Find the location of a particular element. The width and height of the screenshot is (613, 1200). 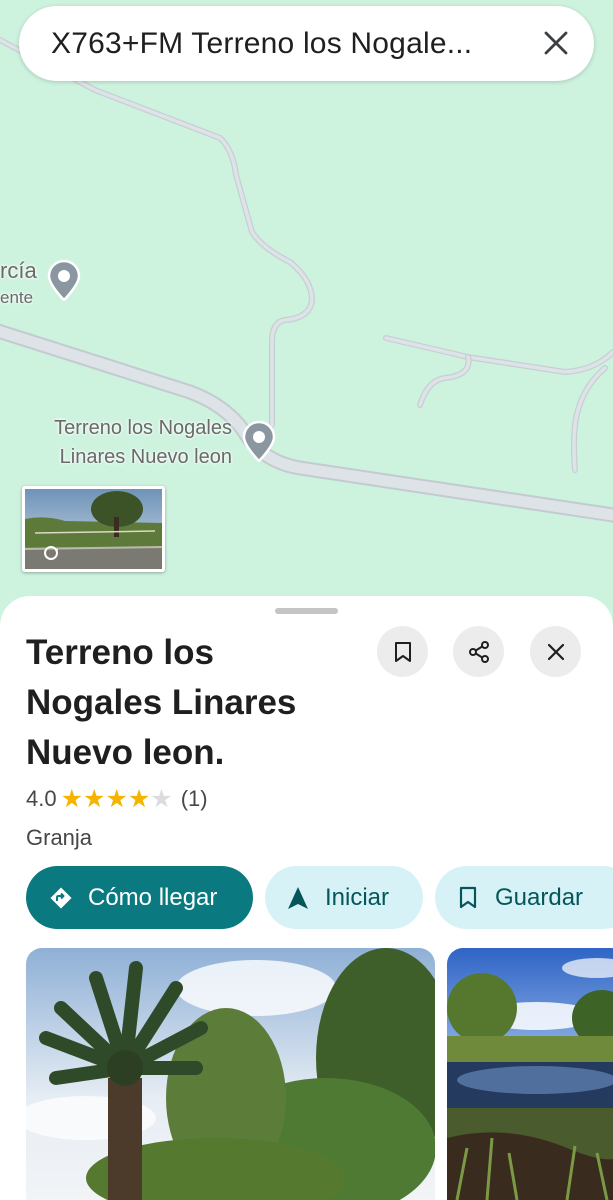

rating-row: 4.0 ★ ★ ★ ★ ★ (1) is located at coordinates (117, 799).